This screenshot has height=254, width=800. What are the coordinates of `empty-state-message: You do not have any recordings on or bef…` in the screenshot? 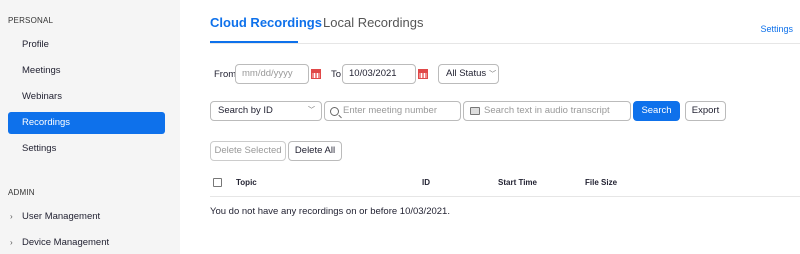 It's located at (330, 211).